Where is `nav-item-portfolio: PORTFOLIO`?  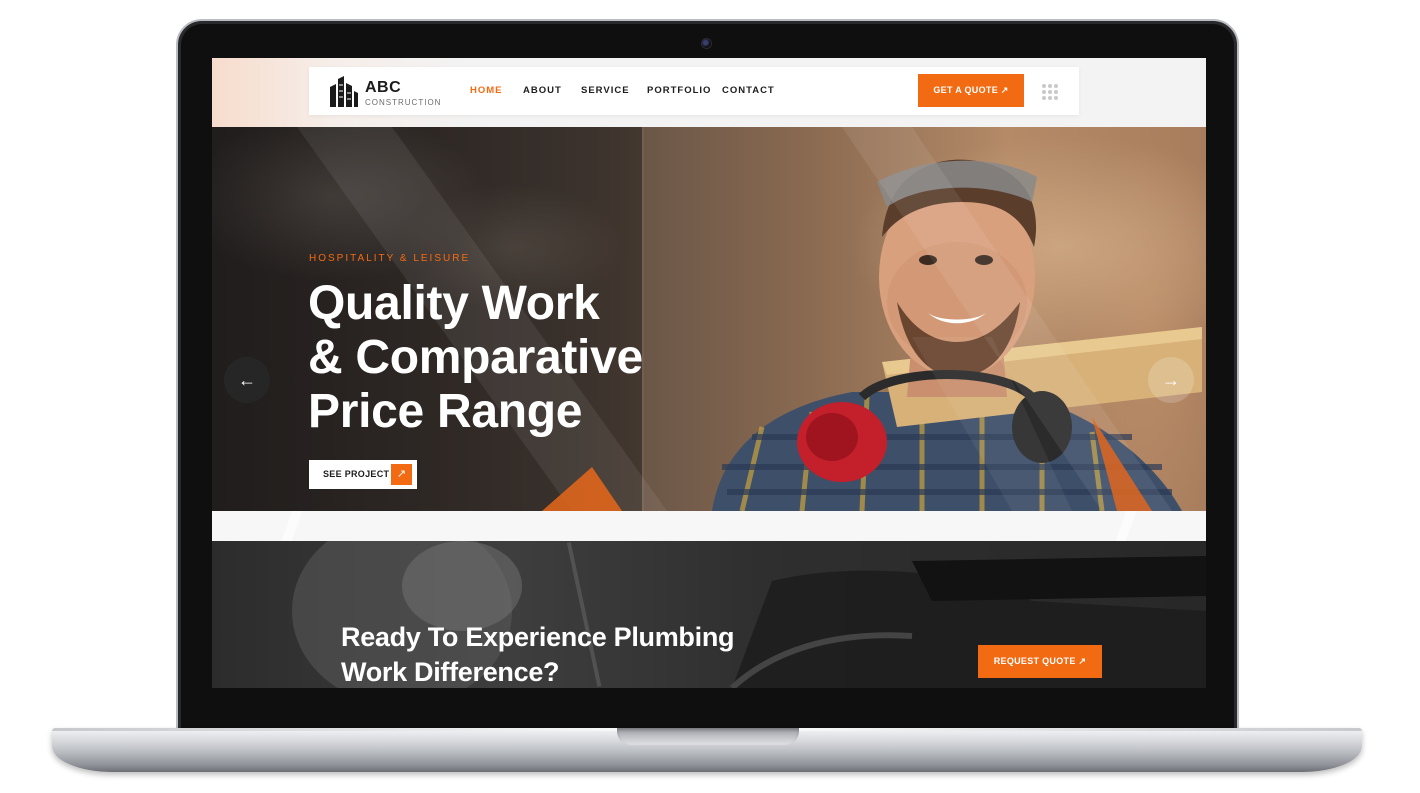 nav-item-portfolio: PORTFOLIO is located at coordinates (679, 91).